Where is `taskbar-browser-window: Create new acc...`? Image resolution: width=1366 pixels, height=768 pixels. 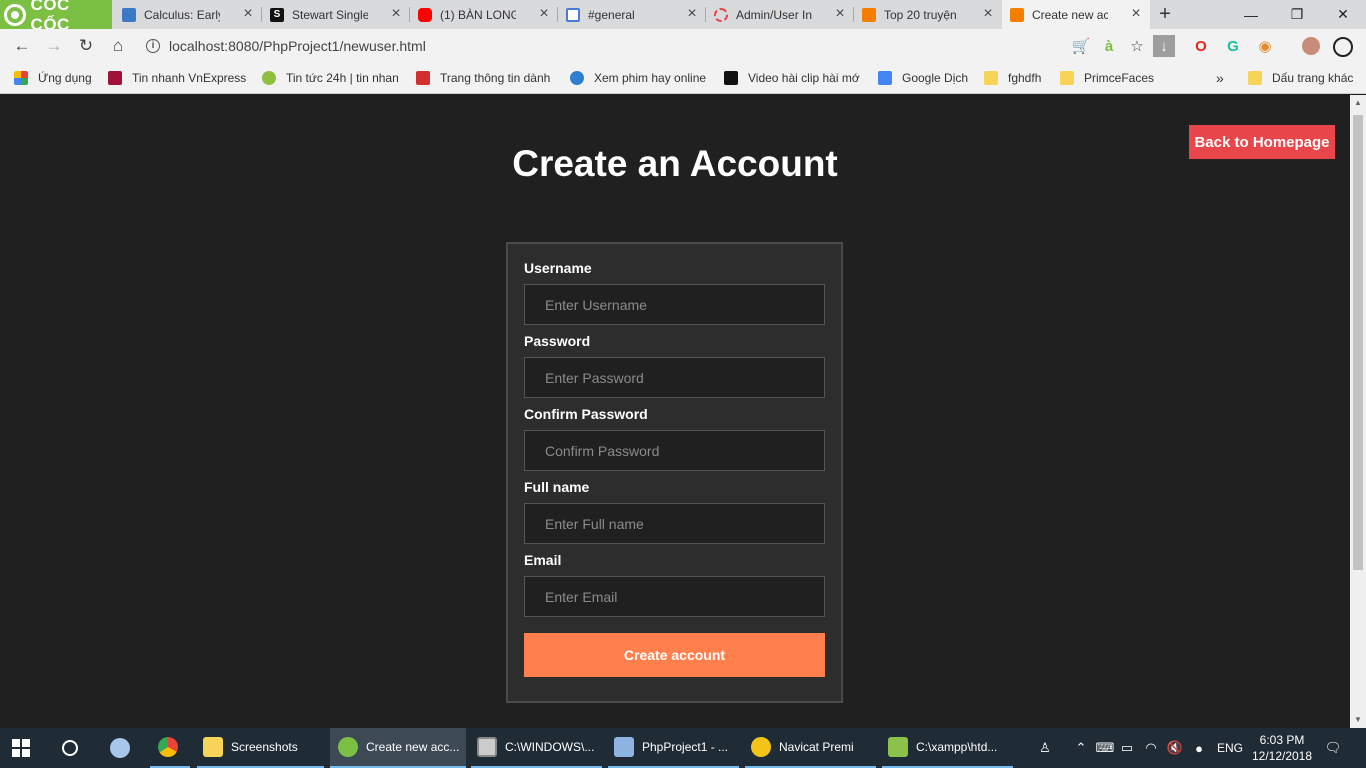
taskbar-browser-window: Create new acc... is located at coordinates (398, 748).